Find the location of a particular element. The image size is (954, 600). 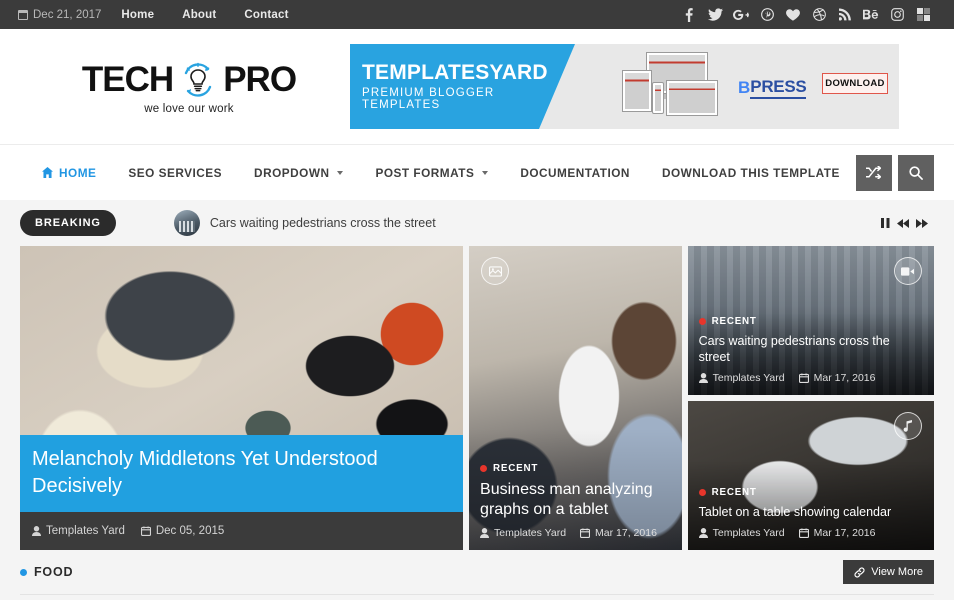

view-more-button: View More is located at coordinates (888, 572).